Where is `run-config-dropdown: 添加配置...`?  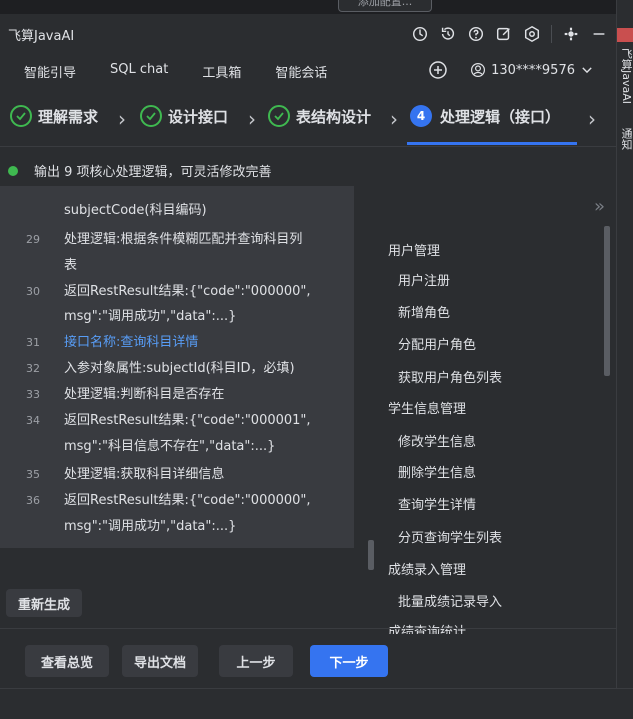 run-config-dropdown: 添加配置... is located at coordinates (385, 6).